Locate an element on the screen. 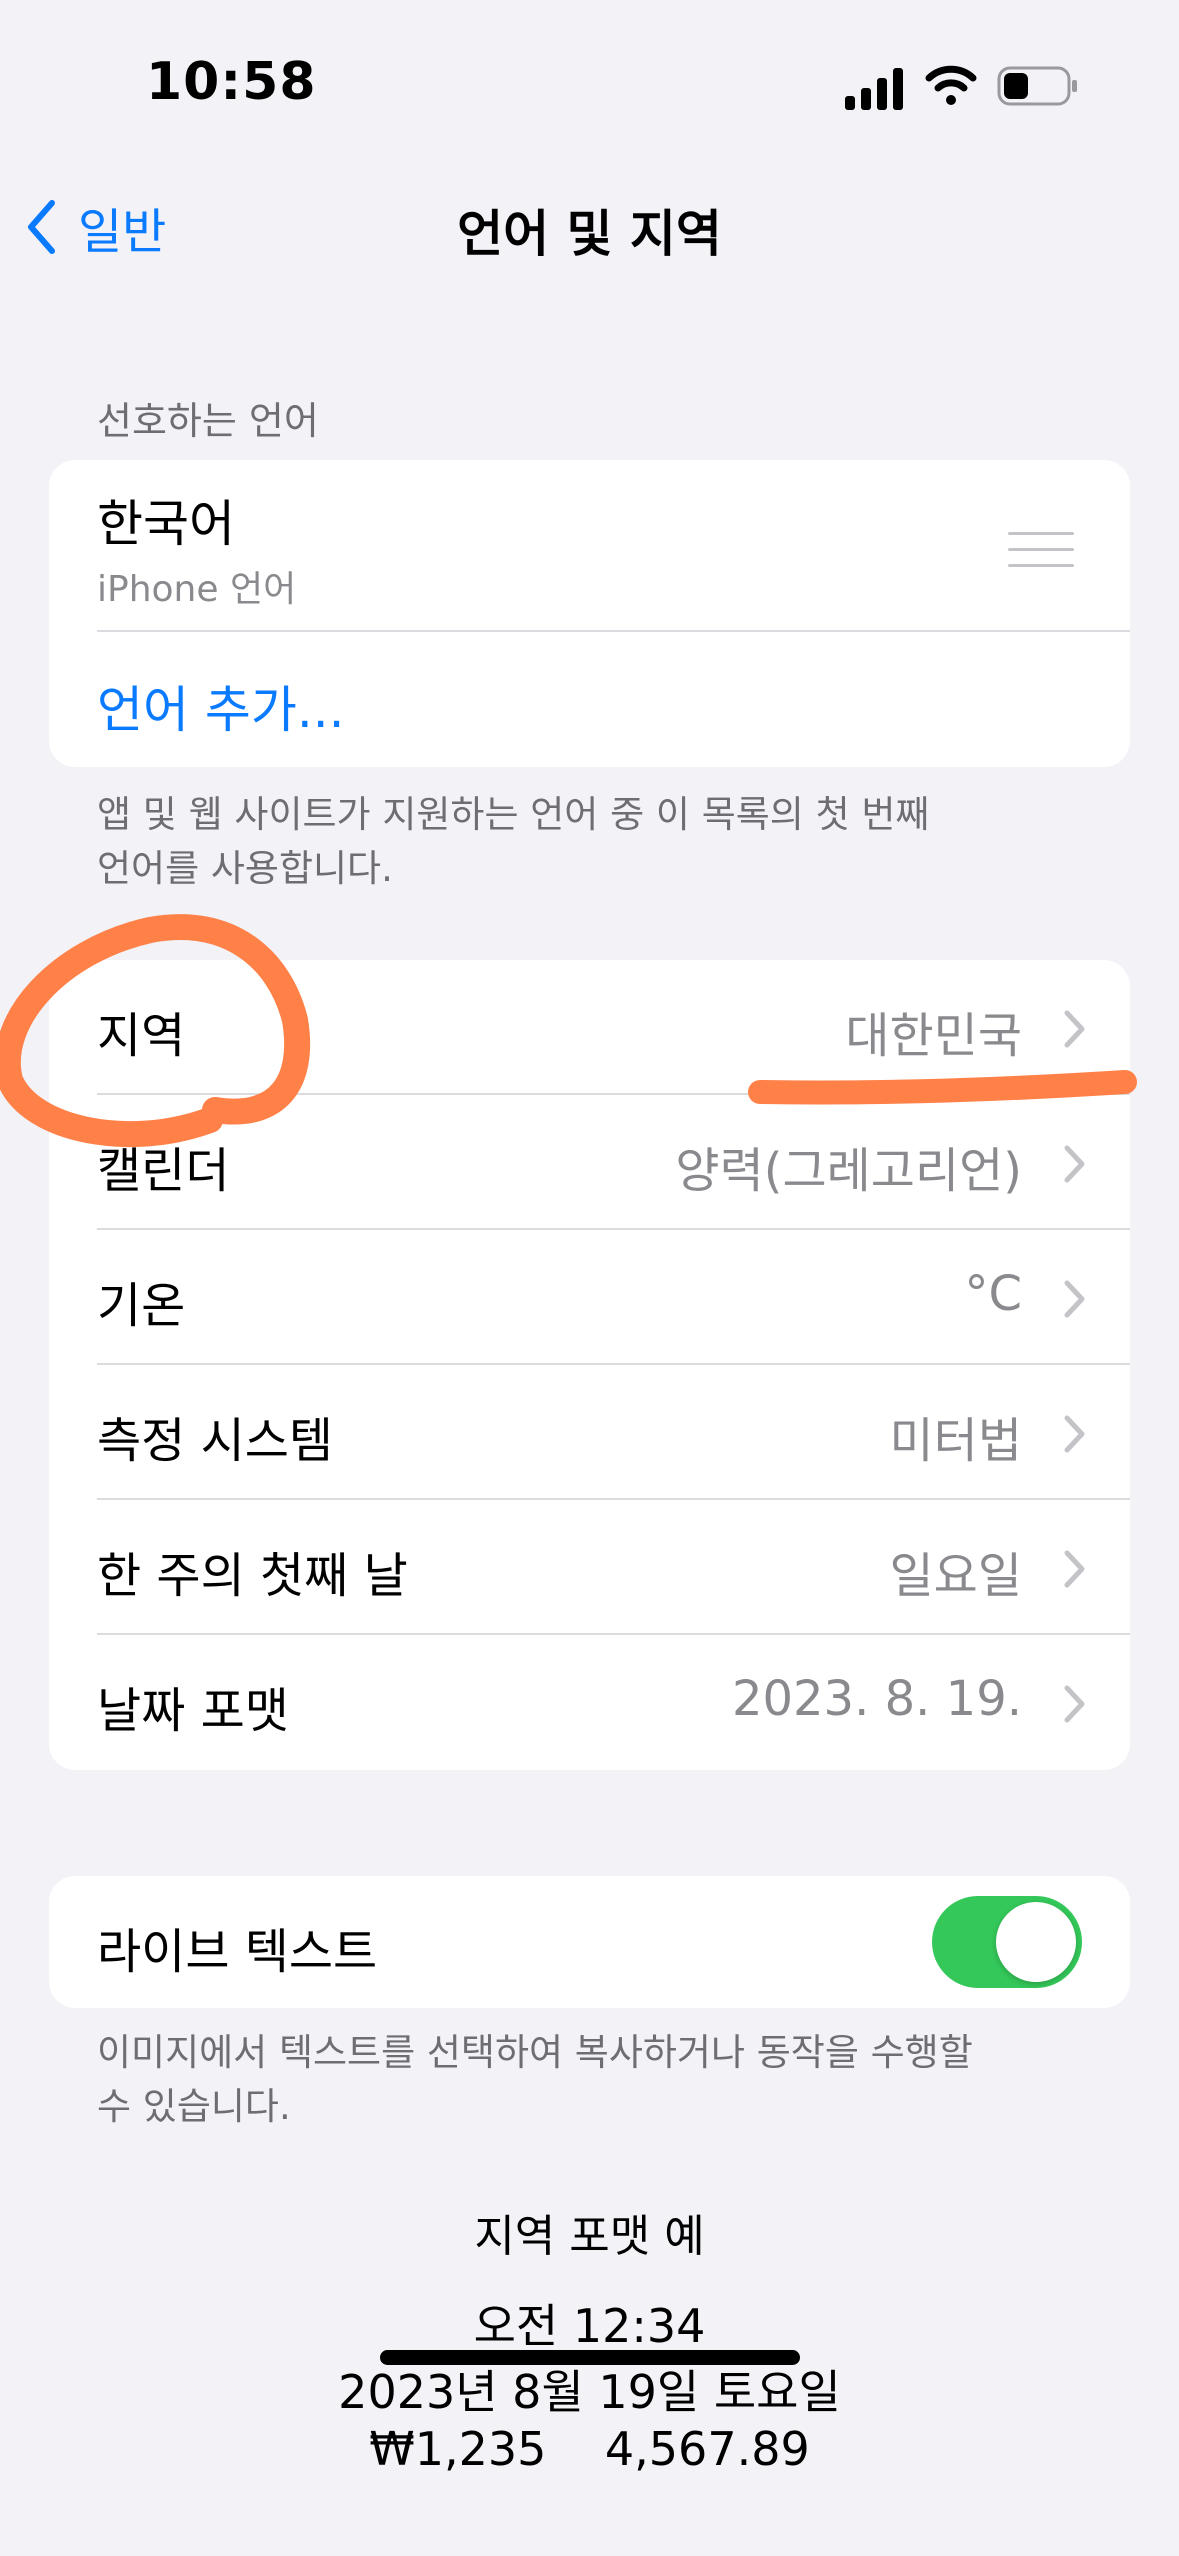  live-text-row: 라이브 텍스트 is located at coordinates (589, 1942).